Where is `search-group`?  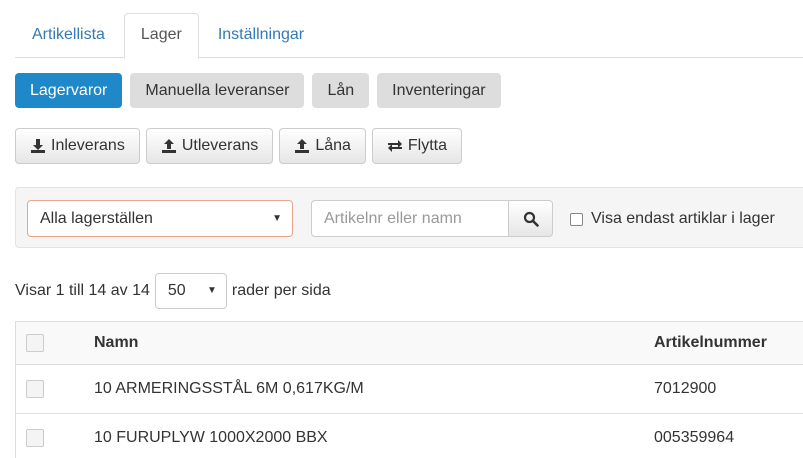
search-group is located at coordinates (432, 218).